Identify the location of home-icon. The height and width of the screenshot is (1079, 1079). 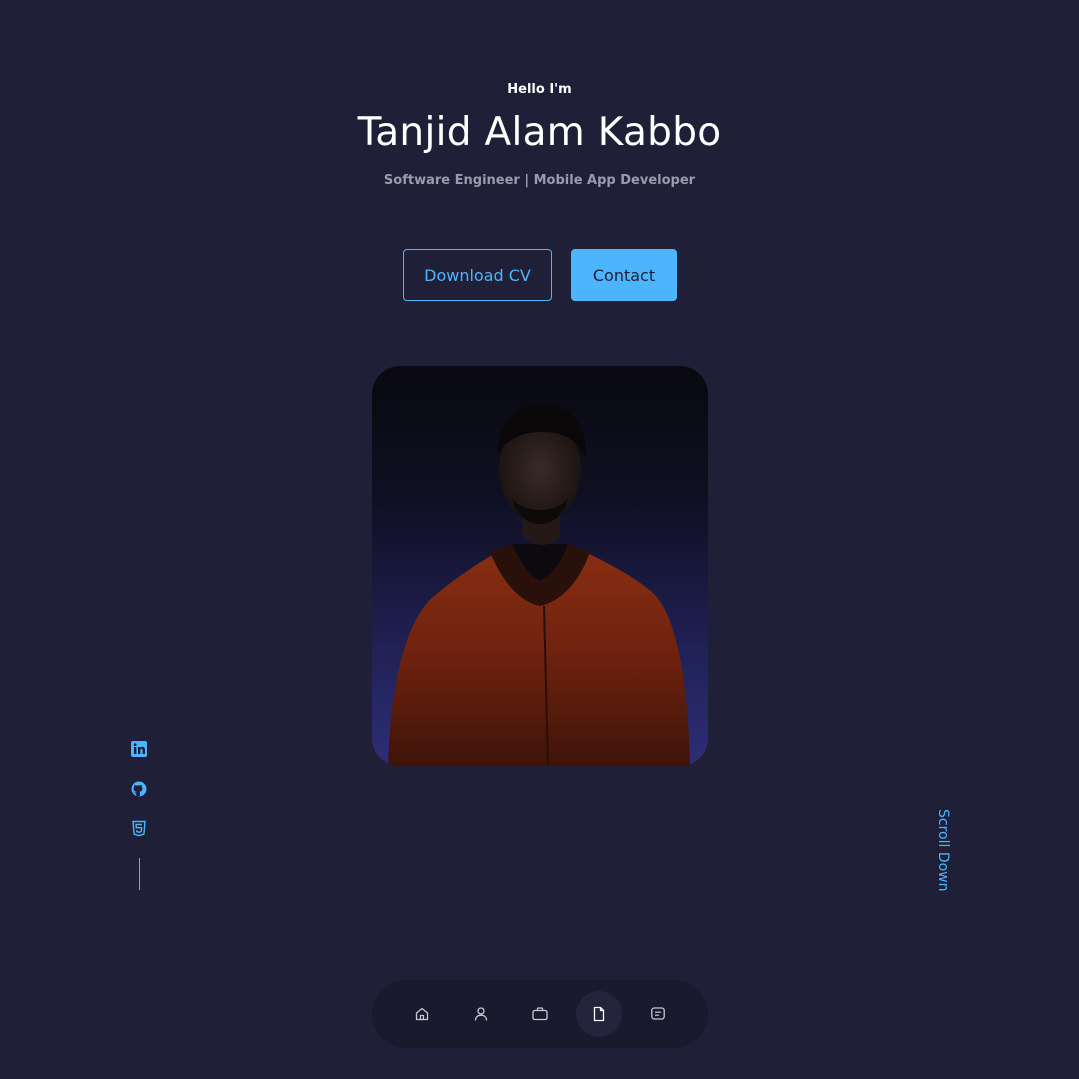
(422, 1014).